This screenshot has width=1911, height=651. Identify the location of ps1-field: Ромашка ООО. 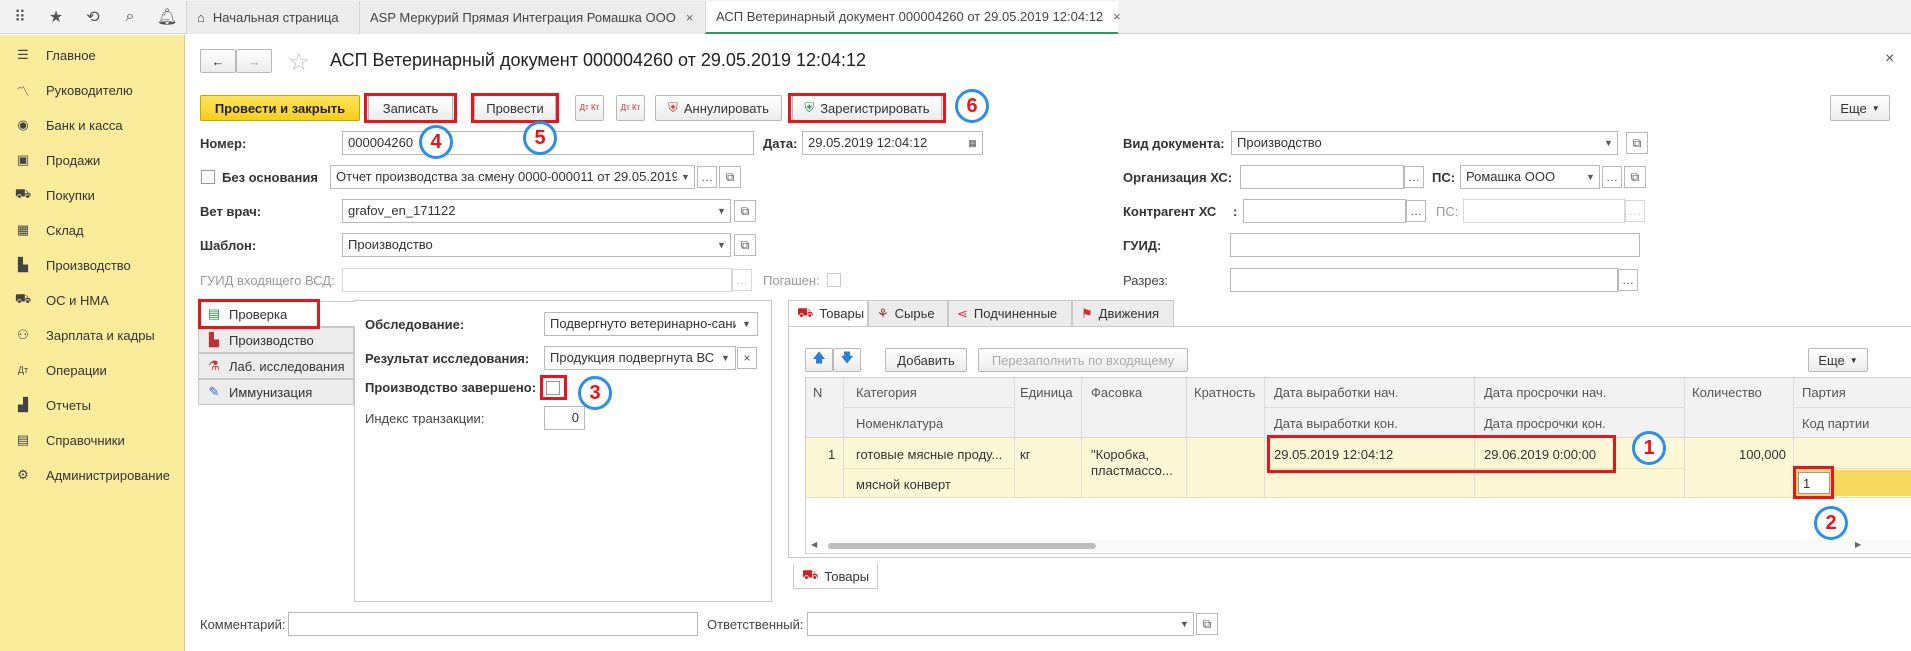
(1521, 177).